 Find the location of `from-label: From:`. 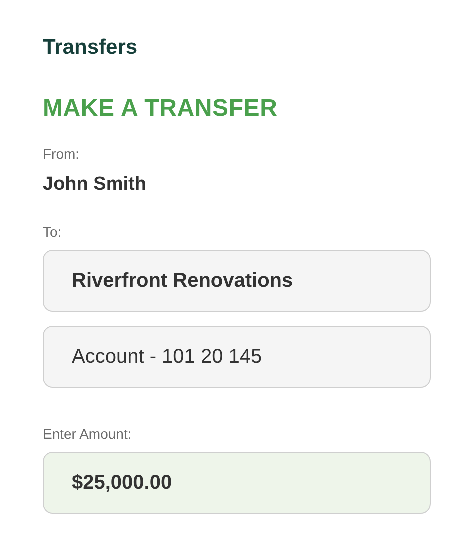

from-label: From: is located at coordinates (61, 154).